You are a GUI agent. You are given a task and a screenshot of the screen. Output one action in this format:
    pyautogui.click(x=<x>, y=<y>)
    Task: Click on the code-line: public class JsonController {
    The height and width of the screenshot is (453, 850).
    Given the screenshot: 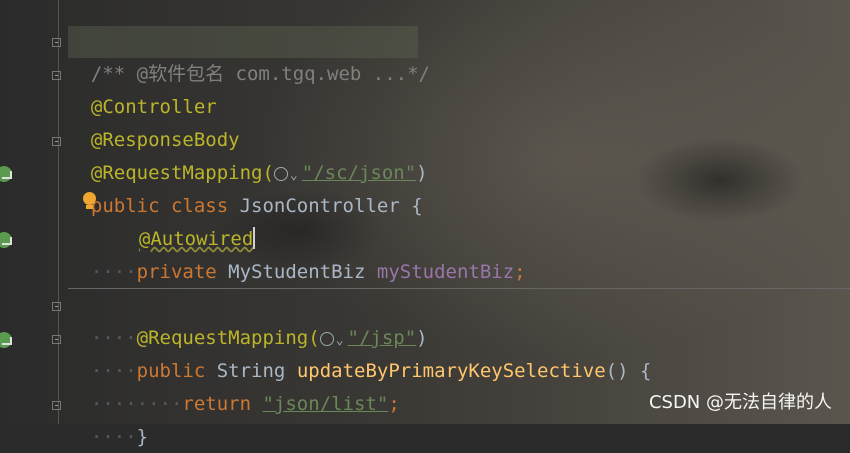 What is the action you would take?
    pyautogui.click(x=245, y=187)
    